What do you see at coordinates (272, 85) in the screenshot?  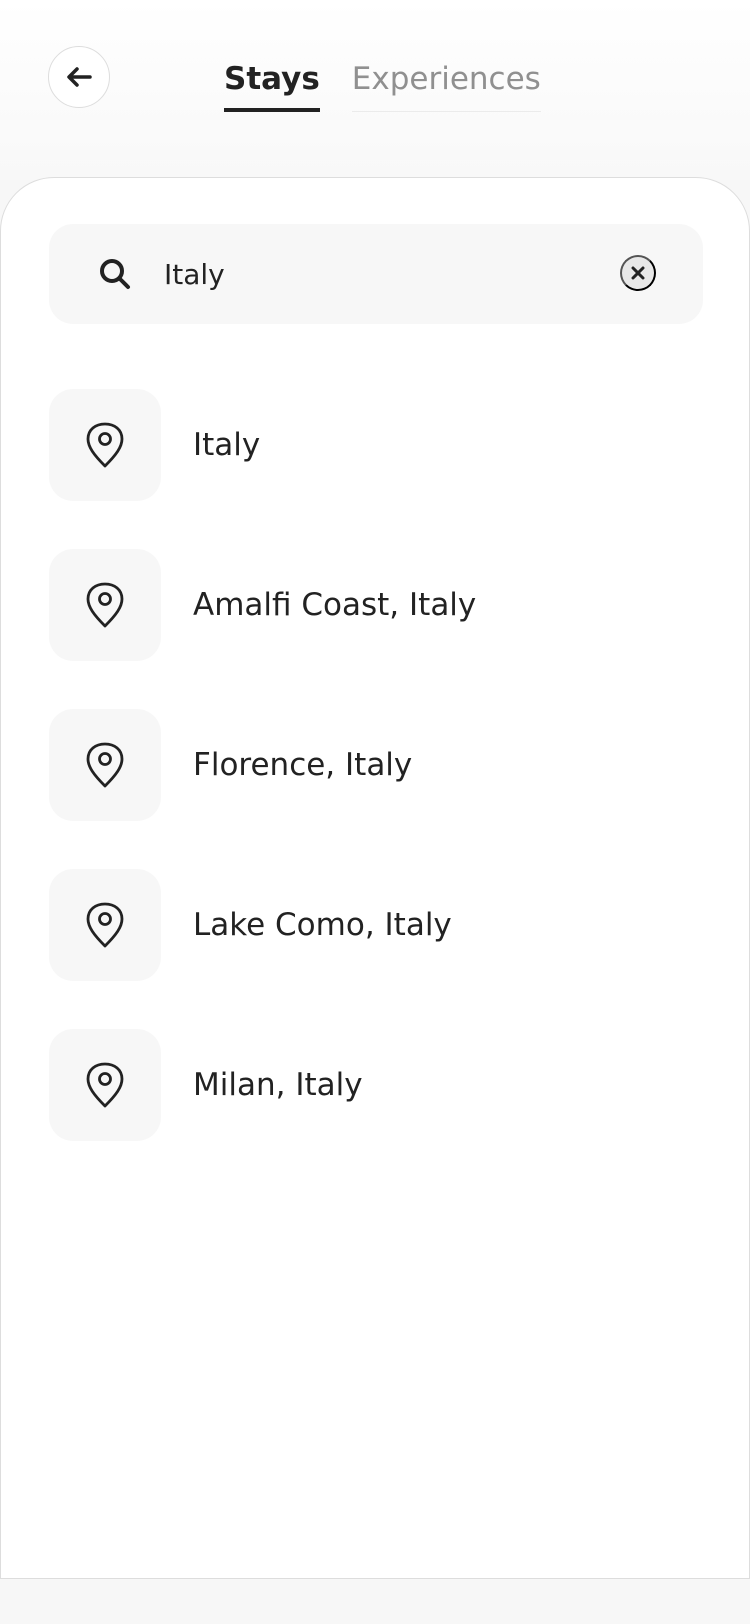 I see `tab-stays: Stays` at bounding box center [272, 85].